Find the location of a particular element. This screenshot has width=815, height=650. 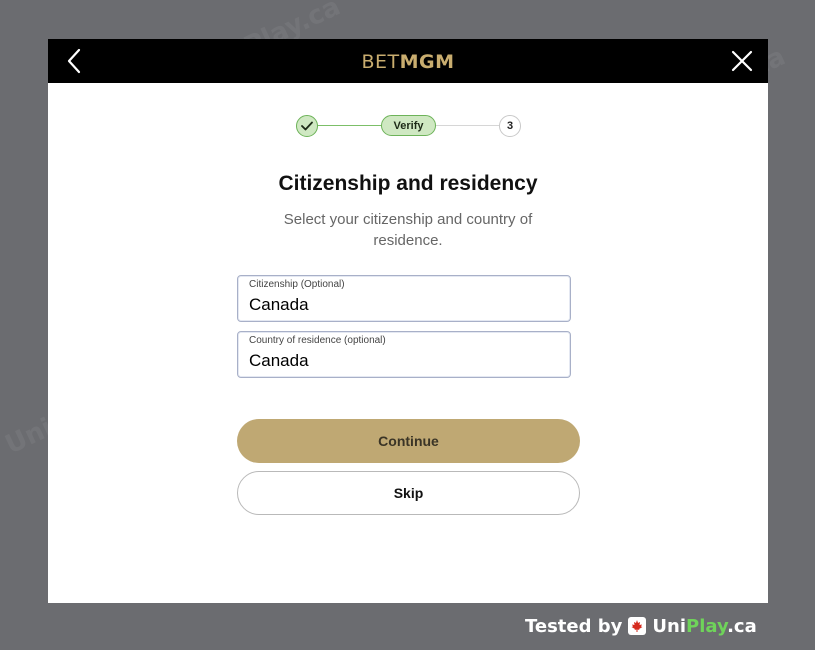

citizenship-field: Citizenship (Optional) Canada is located at coordinates (404, 298).